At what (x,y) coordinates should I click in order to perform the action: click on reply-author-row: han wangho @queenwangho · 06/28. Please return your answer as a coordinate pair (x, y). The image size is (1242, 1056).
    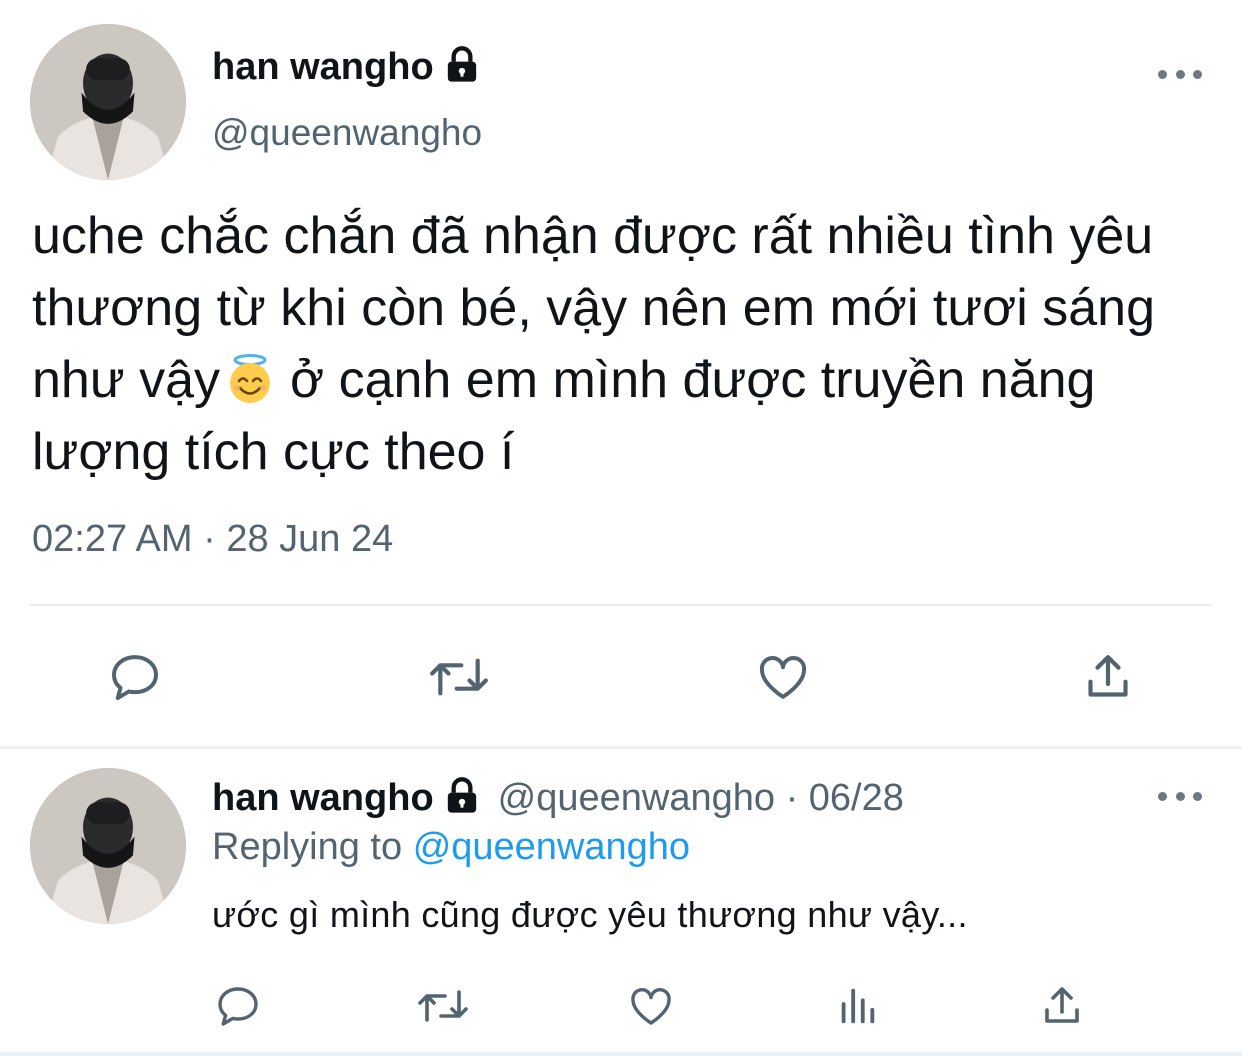
    Looking at the image, I should click on (558, 798).